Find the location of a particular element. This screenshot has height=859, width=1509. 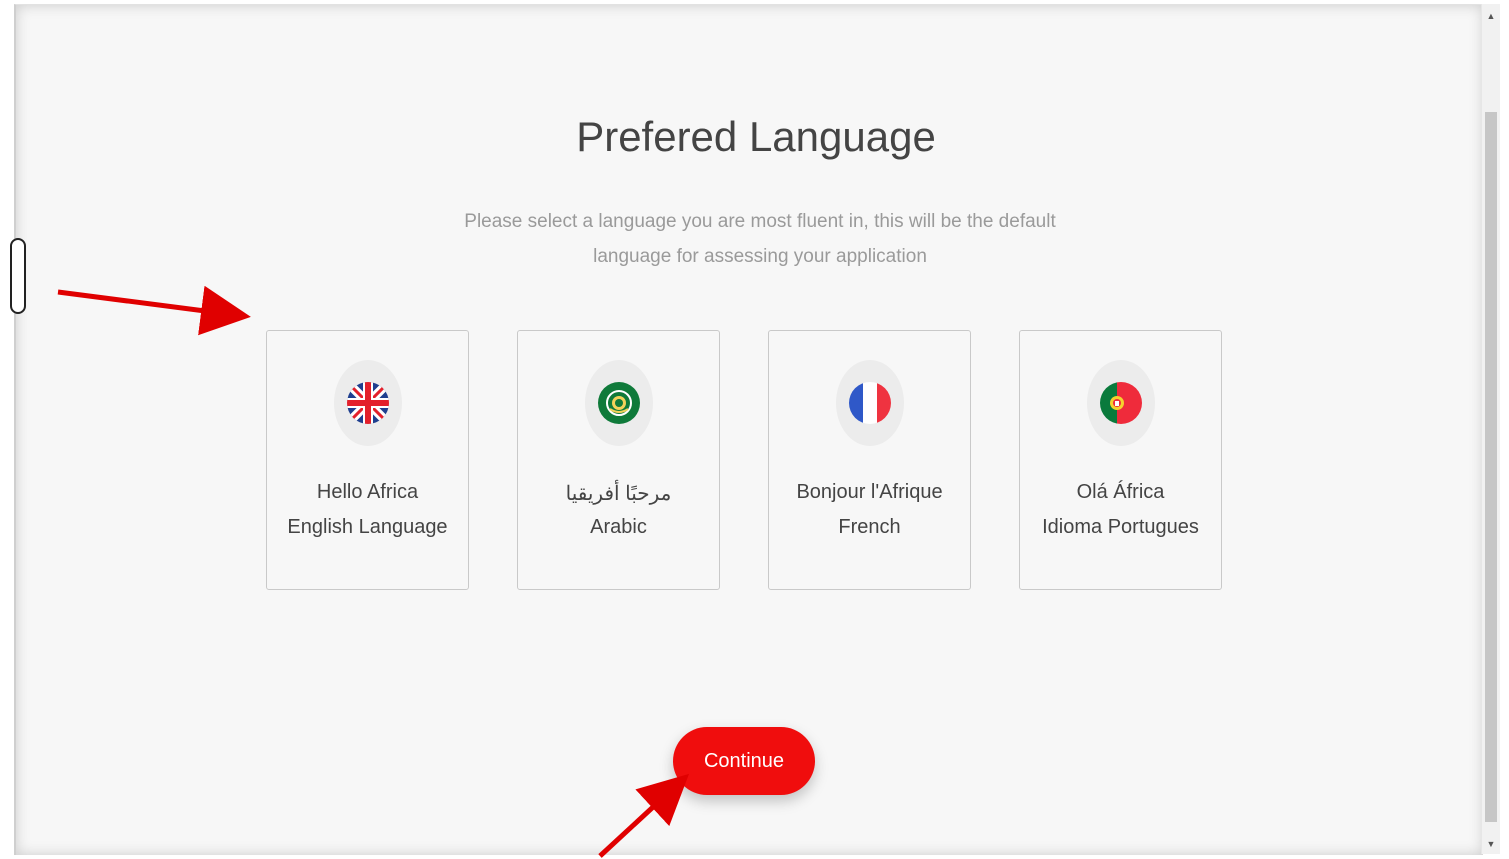

portugal-flag-icon is located at coordinates (1121, 403).